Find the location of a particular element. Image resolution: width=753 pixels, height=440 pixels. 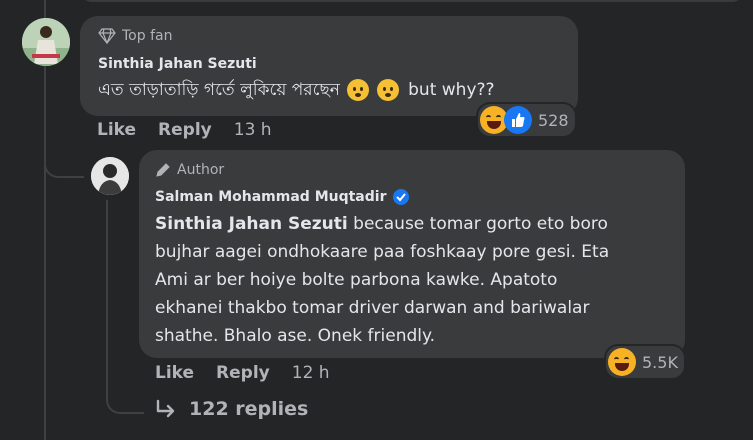

haha-reaction-icon is located at coordinates (622, 362).